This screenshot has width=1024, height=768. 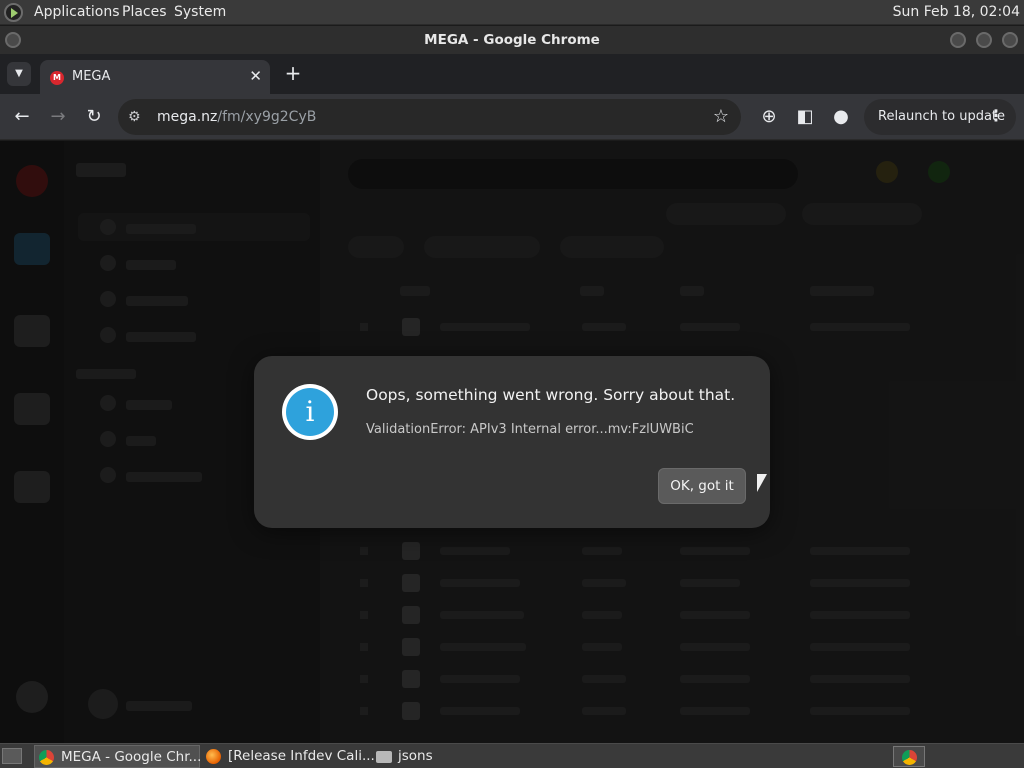 I want to click on address-bar: ⚙ mega.nz/fm/xy9g2CyB ☆, so click(x=429, y=117).